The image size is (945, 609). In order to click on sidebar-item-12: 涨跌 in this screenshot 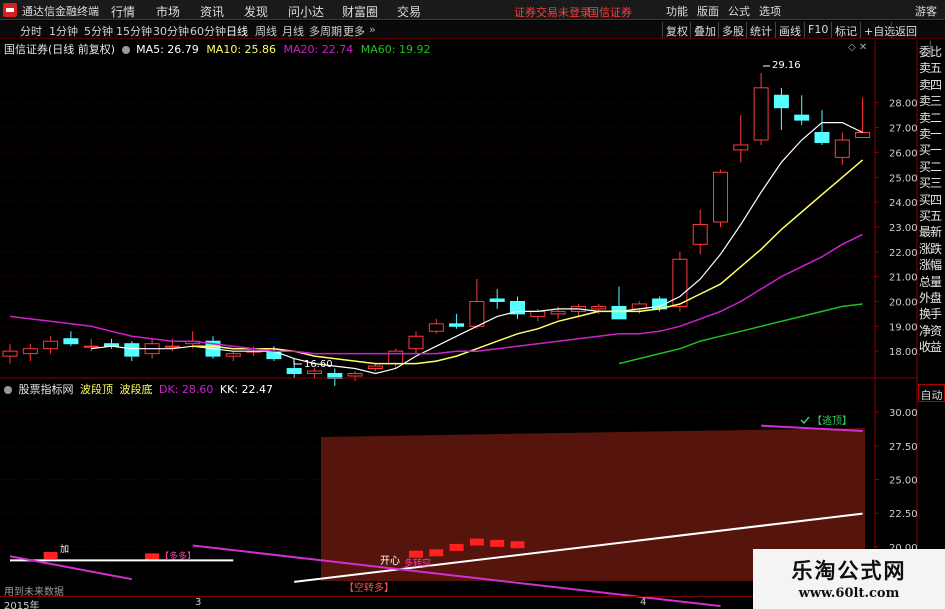, I will do `click(932, 248)`.